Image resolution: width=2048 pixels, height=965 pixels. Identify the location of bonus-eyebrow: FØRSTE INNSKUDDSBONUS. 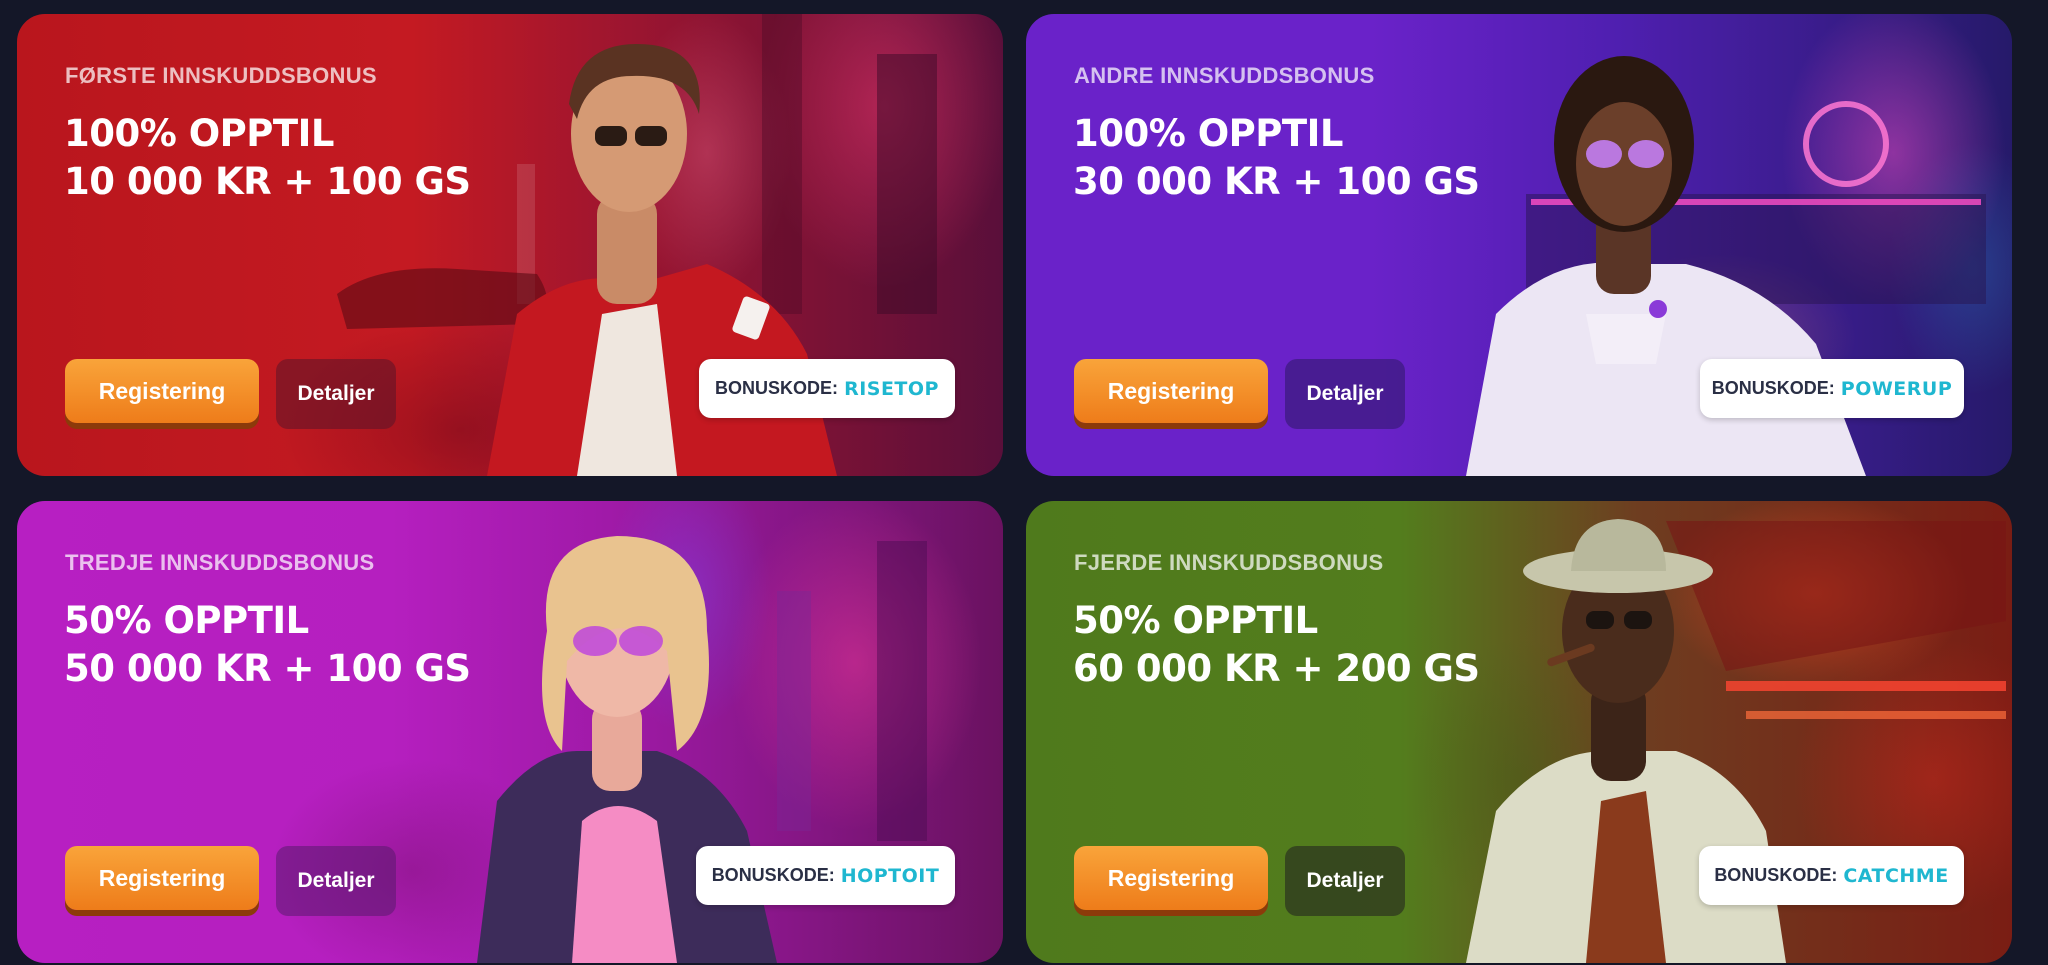
(221, 75).